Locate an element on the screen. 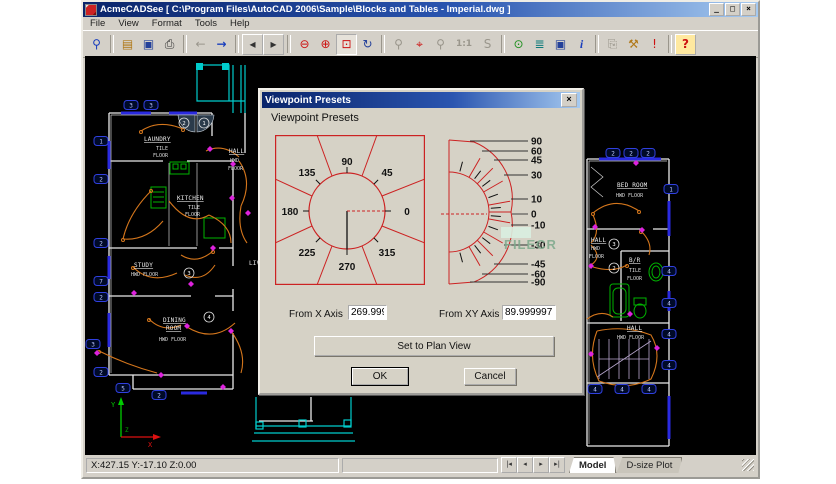 The height and width of the screenshot is (484, 836). prev-sheet-button: ◂ is located at coordinates (525, 465).